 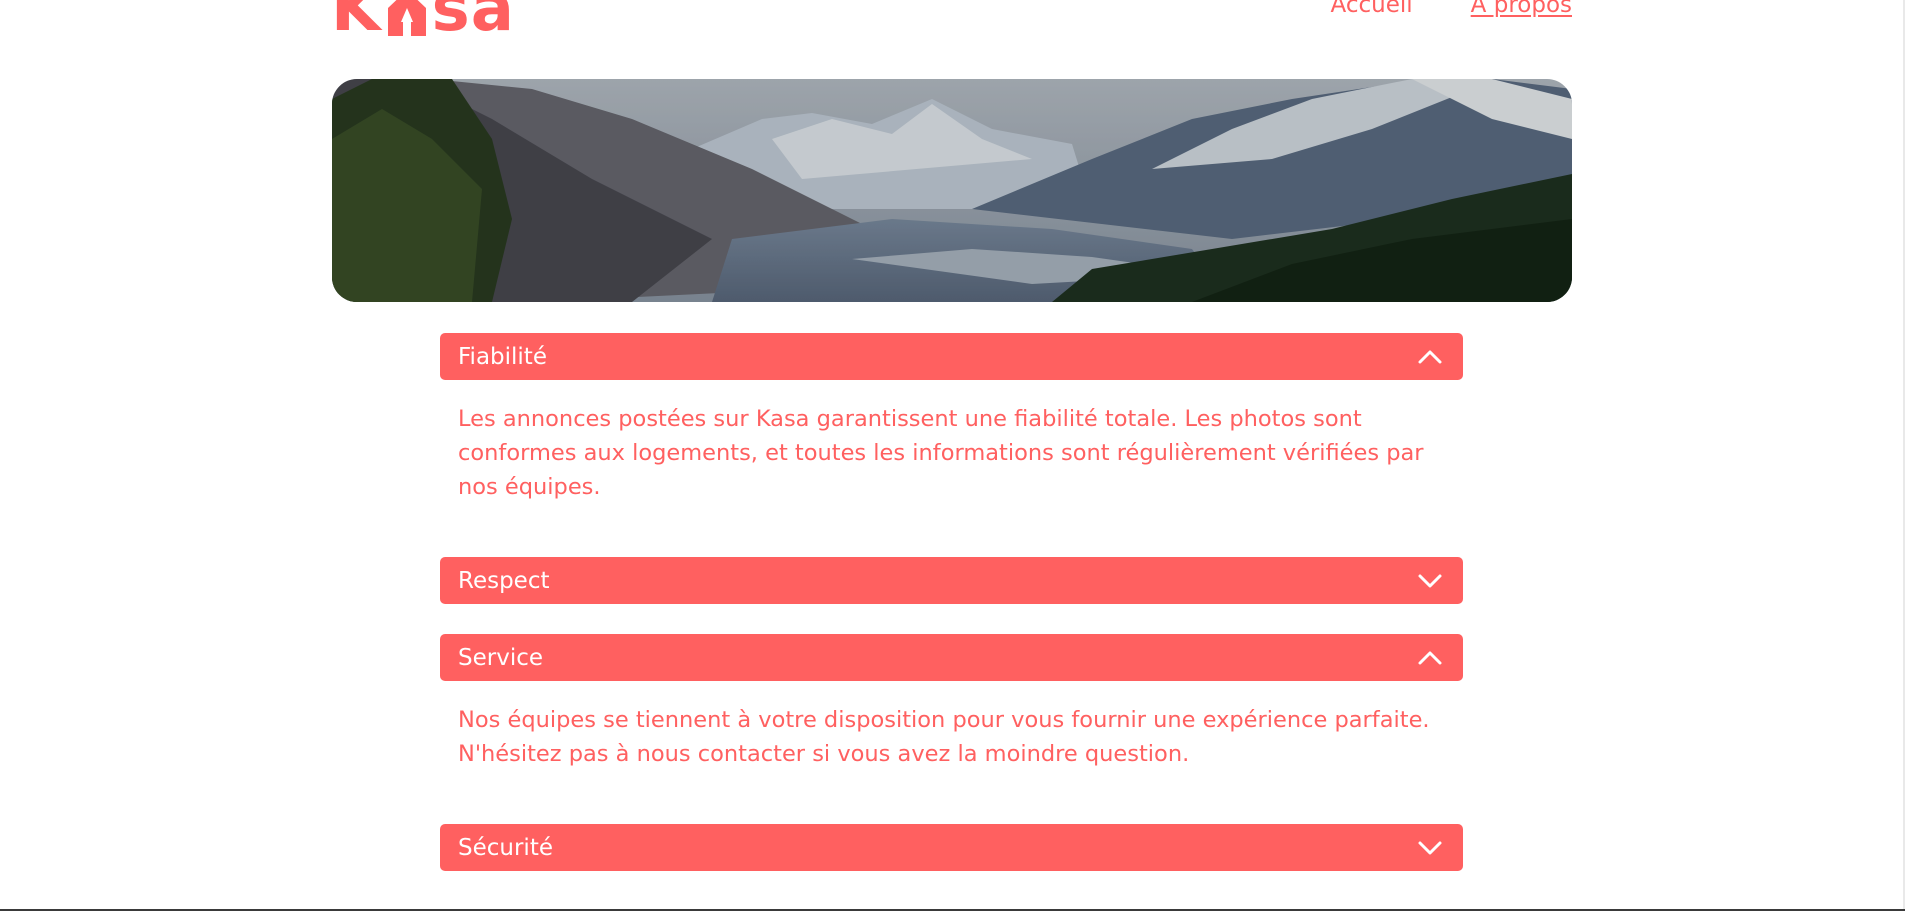 I want to click on accordion-securite: Sécurité, so click(x=951, y=847).